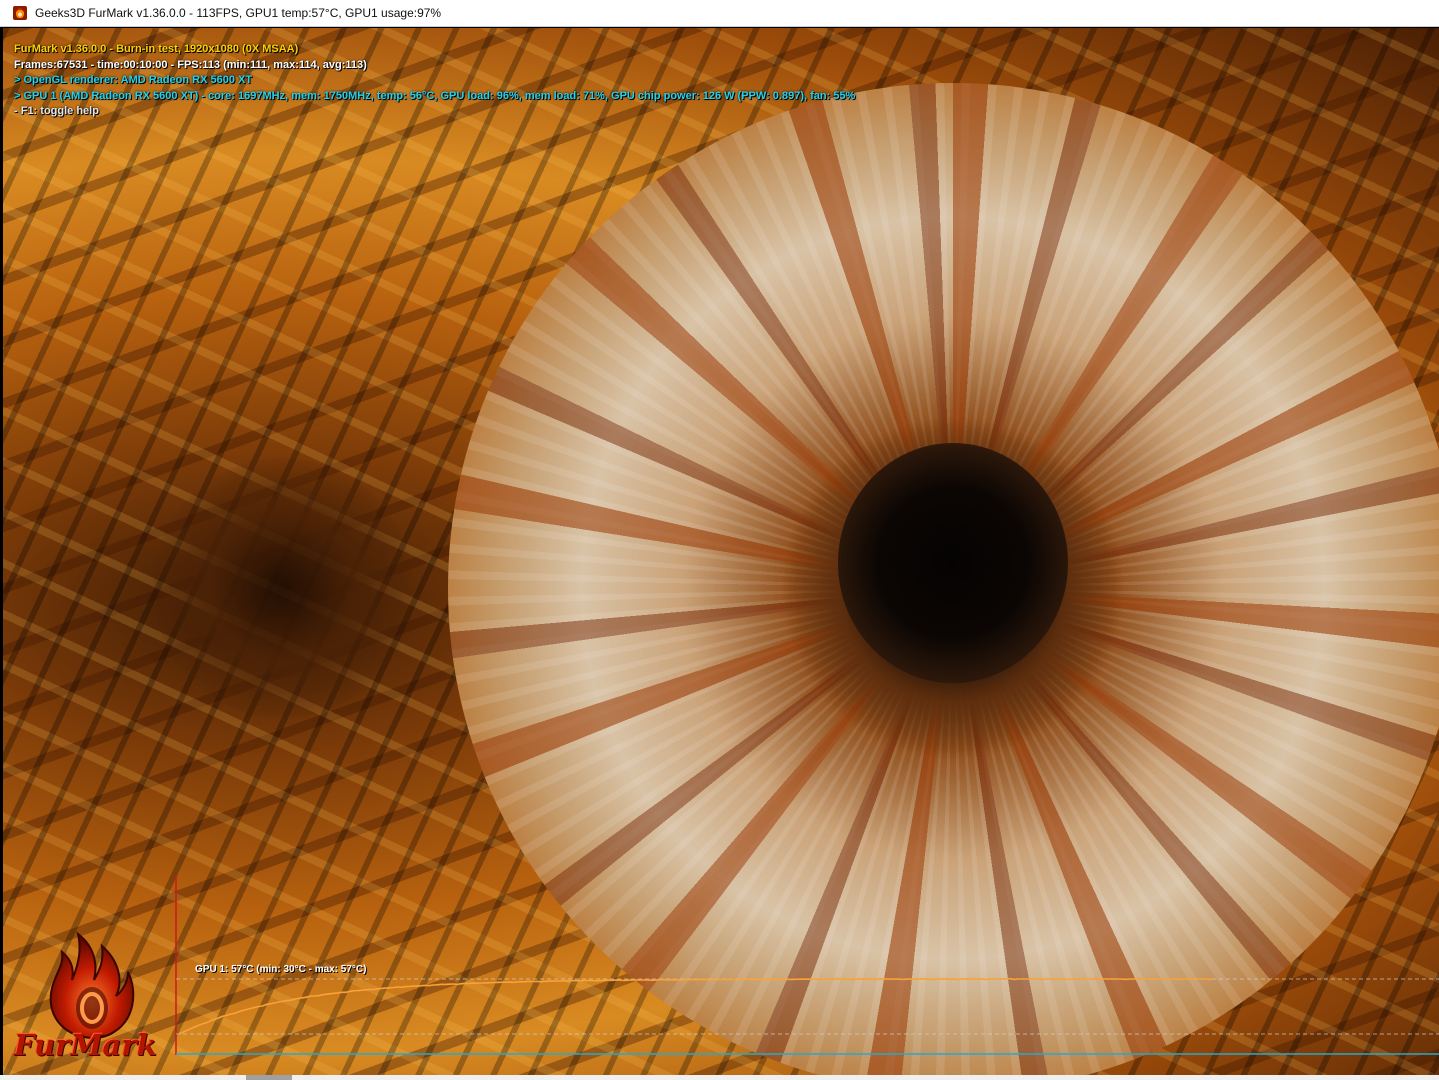 Image resolution: width=1439 pixels, height=1080 pixels. Describe the element at coordinates (56, 111) in the screenshot. I see `overlay-line-help: - F1: toggle help` at that location.